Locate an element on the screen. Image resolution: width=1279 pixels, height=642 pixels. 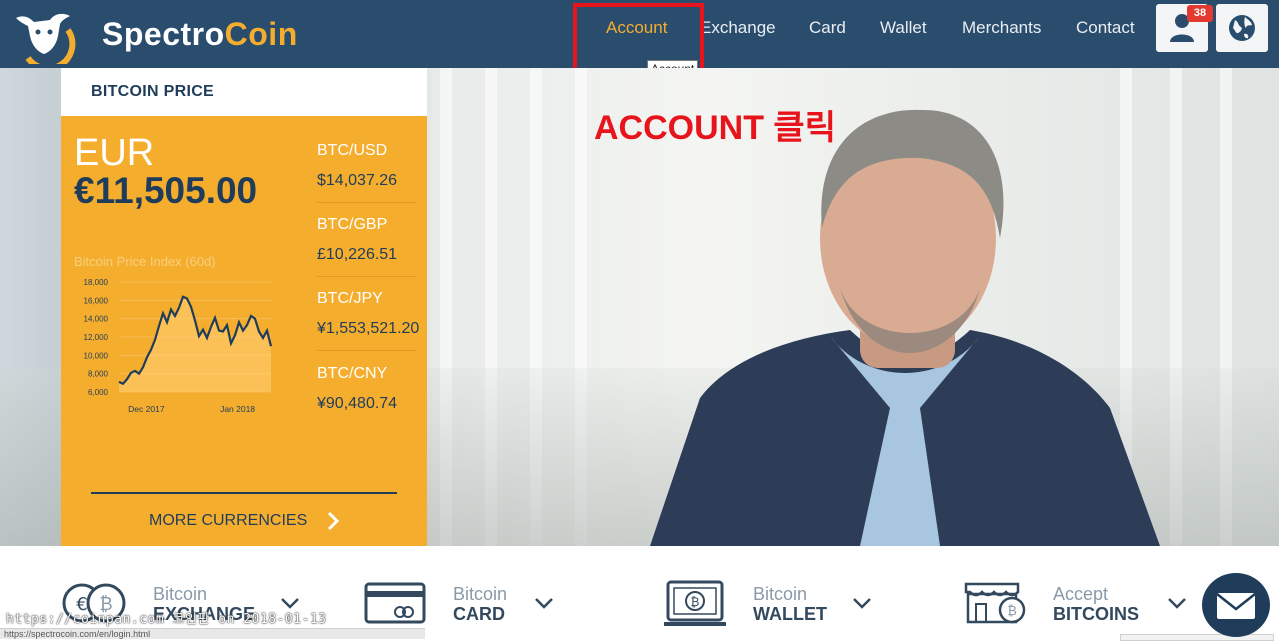
more-currencies-link: MORE CURRENCIES is located at coordinates (228, 521).